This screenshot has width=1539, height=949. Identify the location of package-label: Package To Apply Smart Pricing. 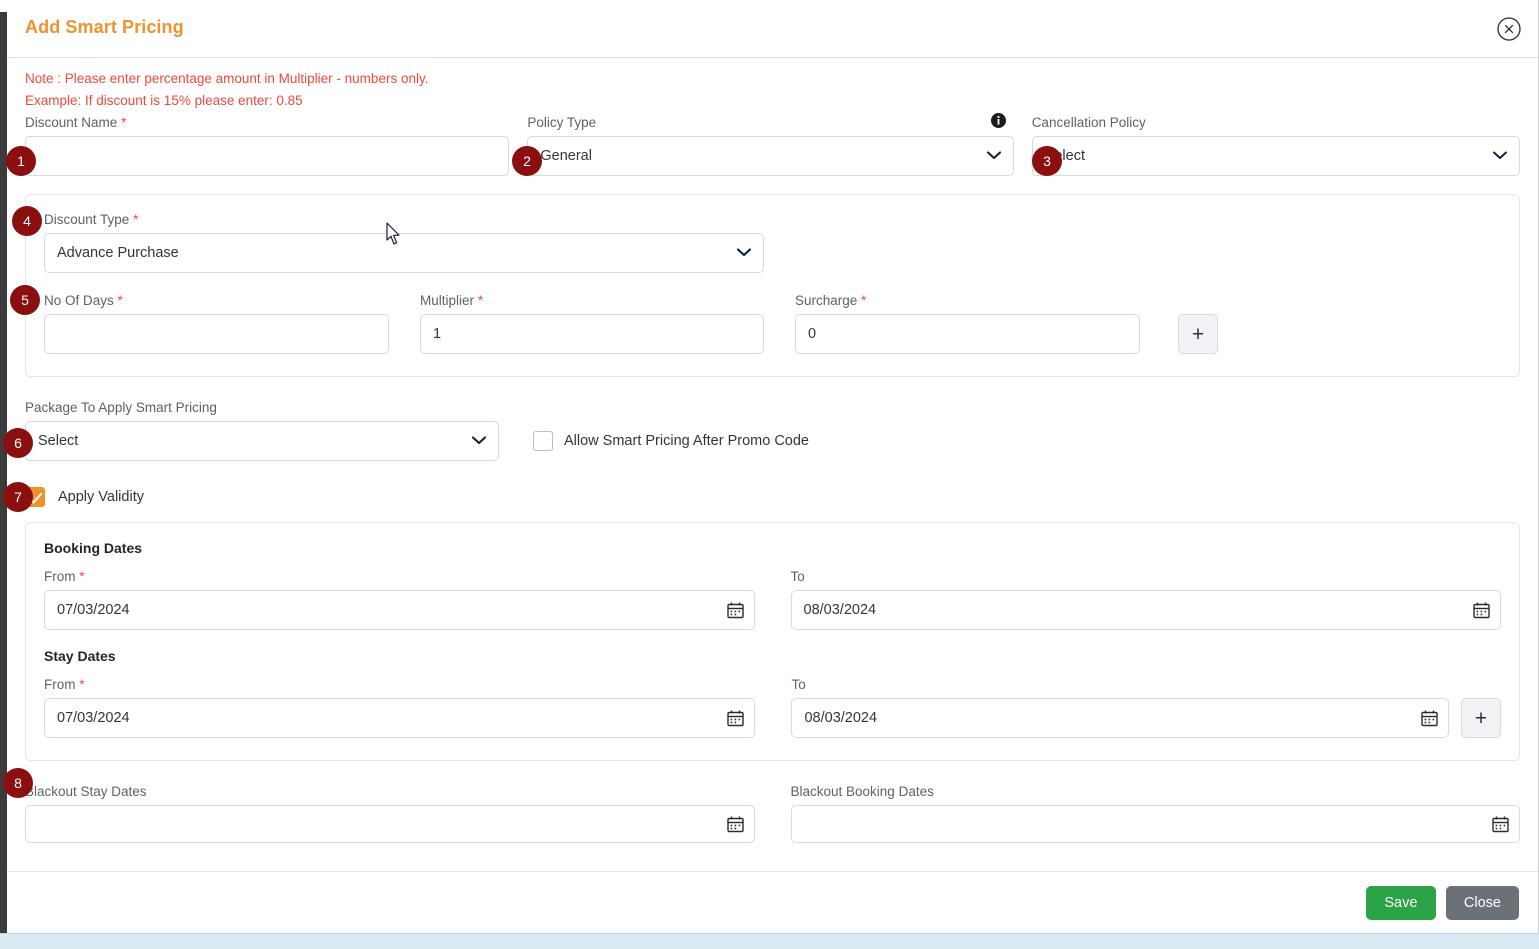
(121, 407).